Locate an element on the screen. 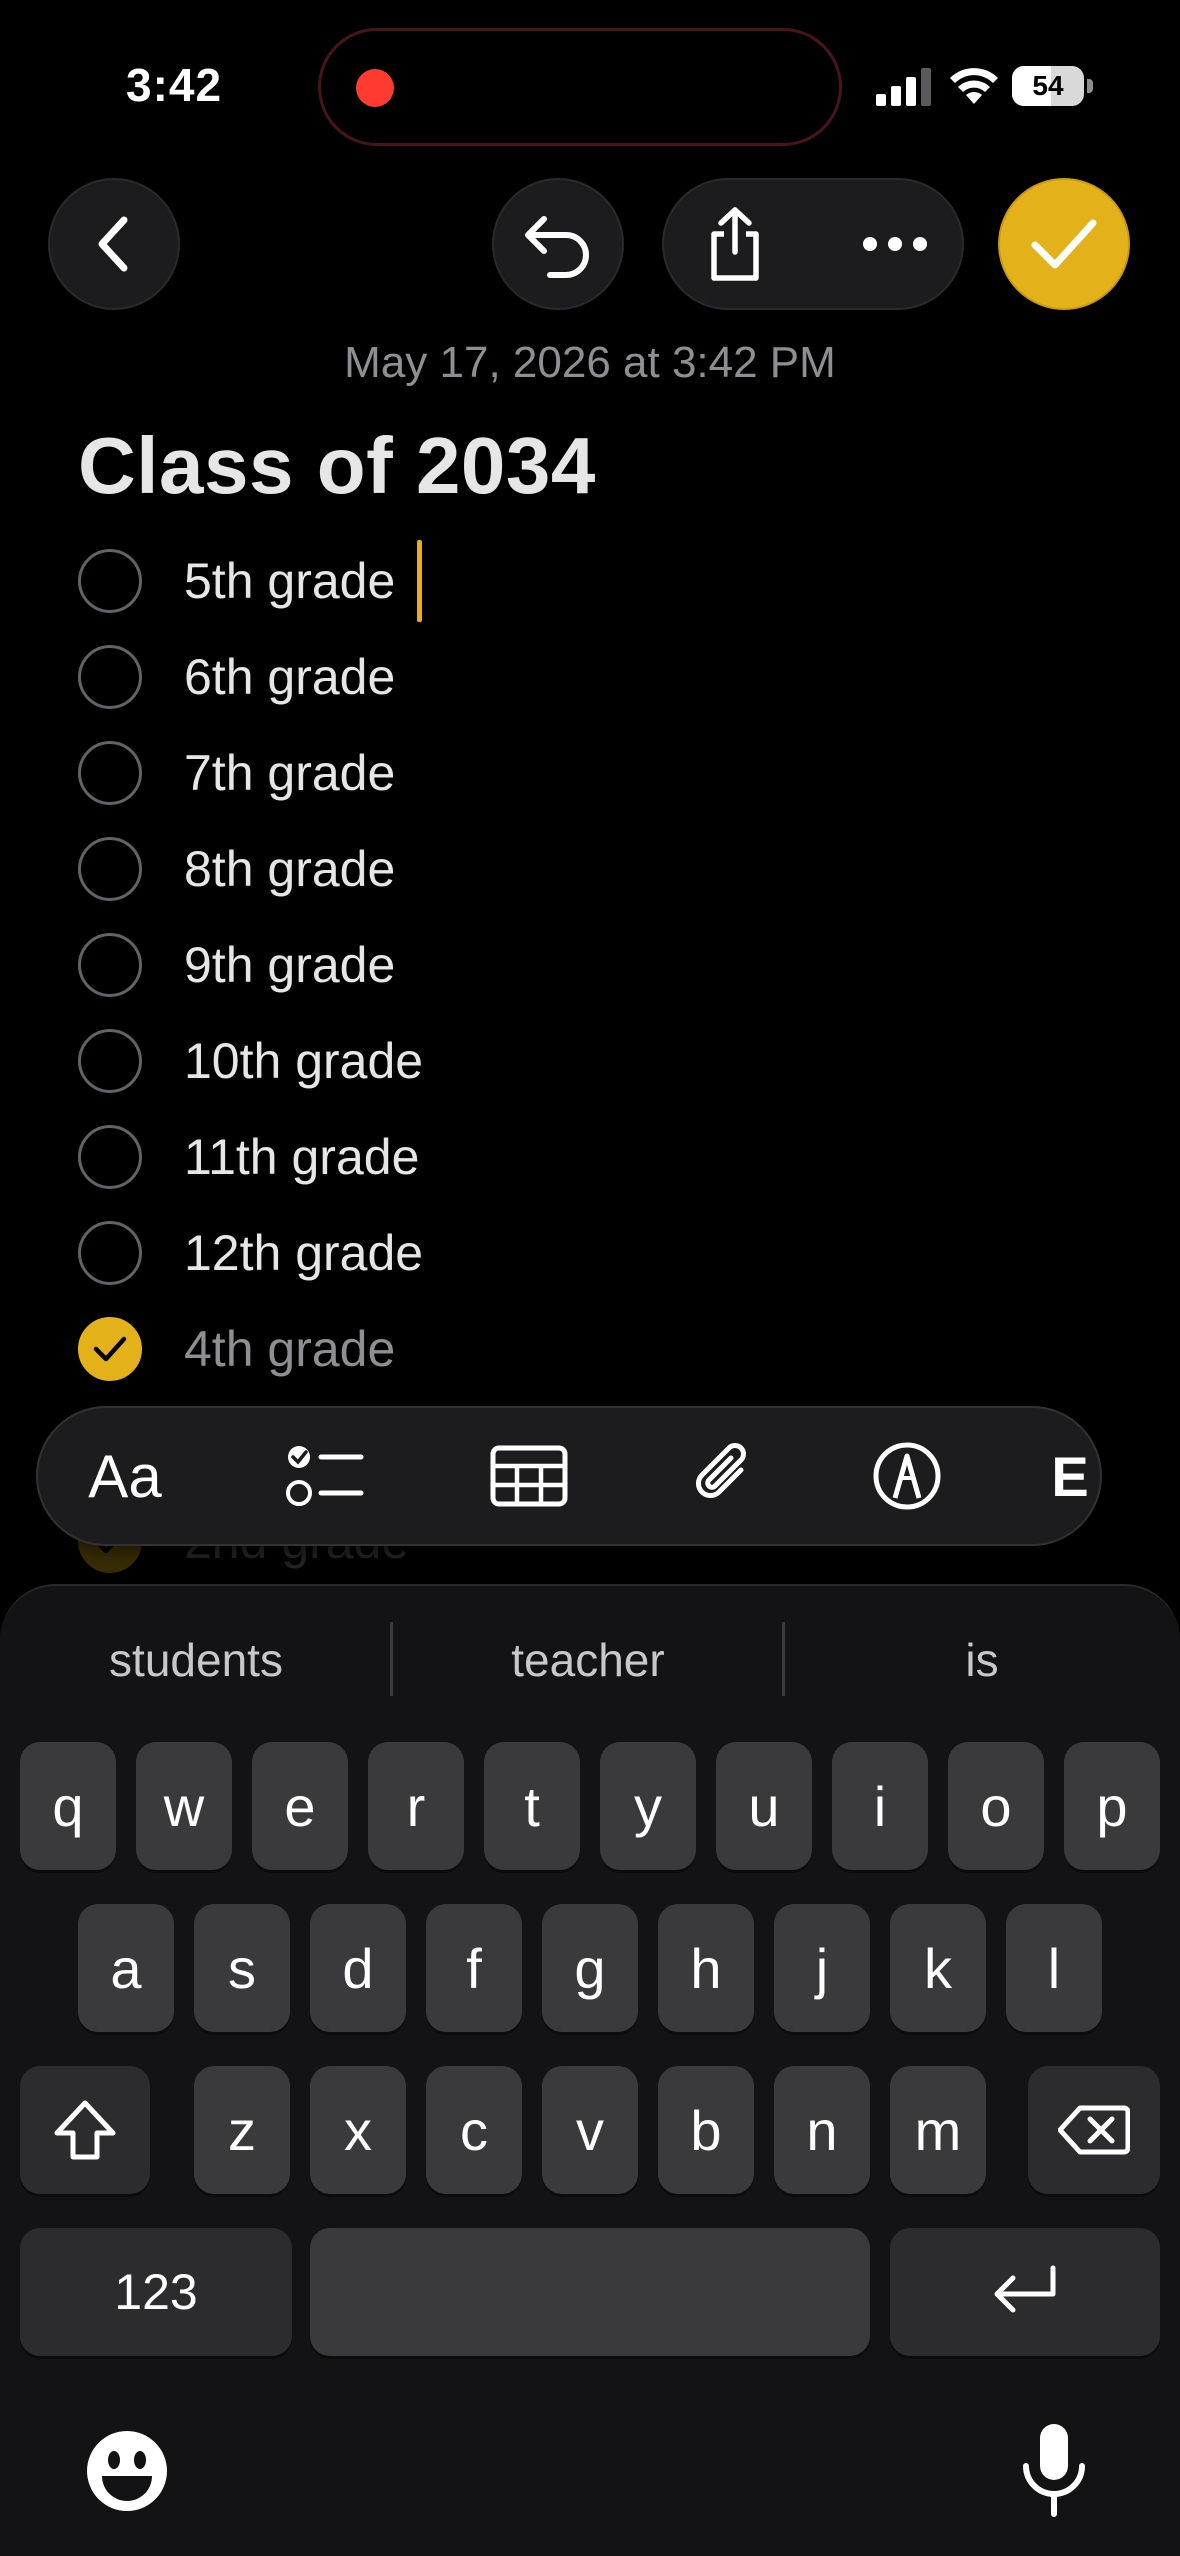  key-k: k is located at coordinates (938, 1968).